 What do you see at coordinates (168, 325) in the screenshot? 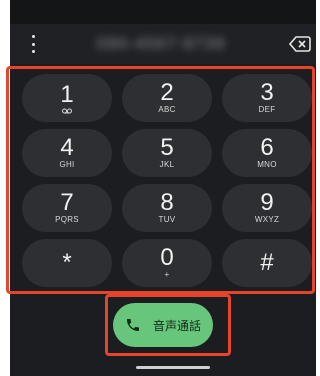
I see `call-button-highlight` at bounding box center [168, 325].